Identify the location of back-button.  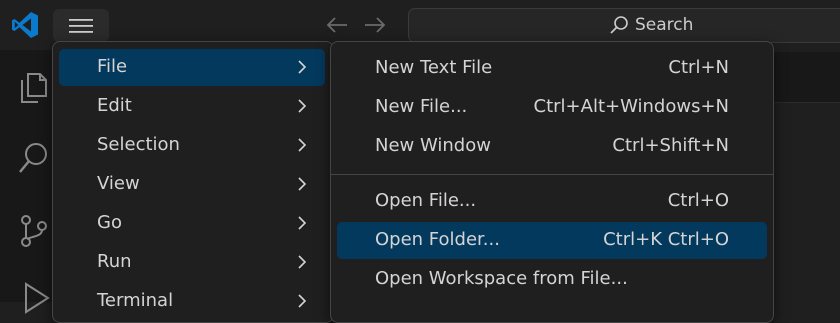
(337, 25).